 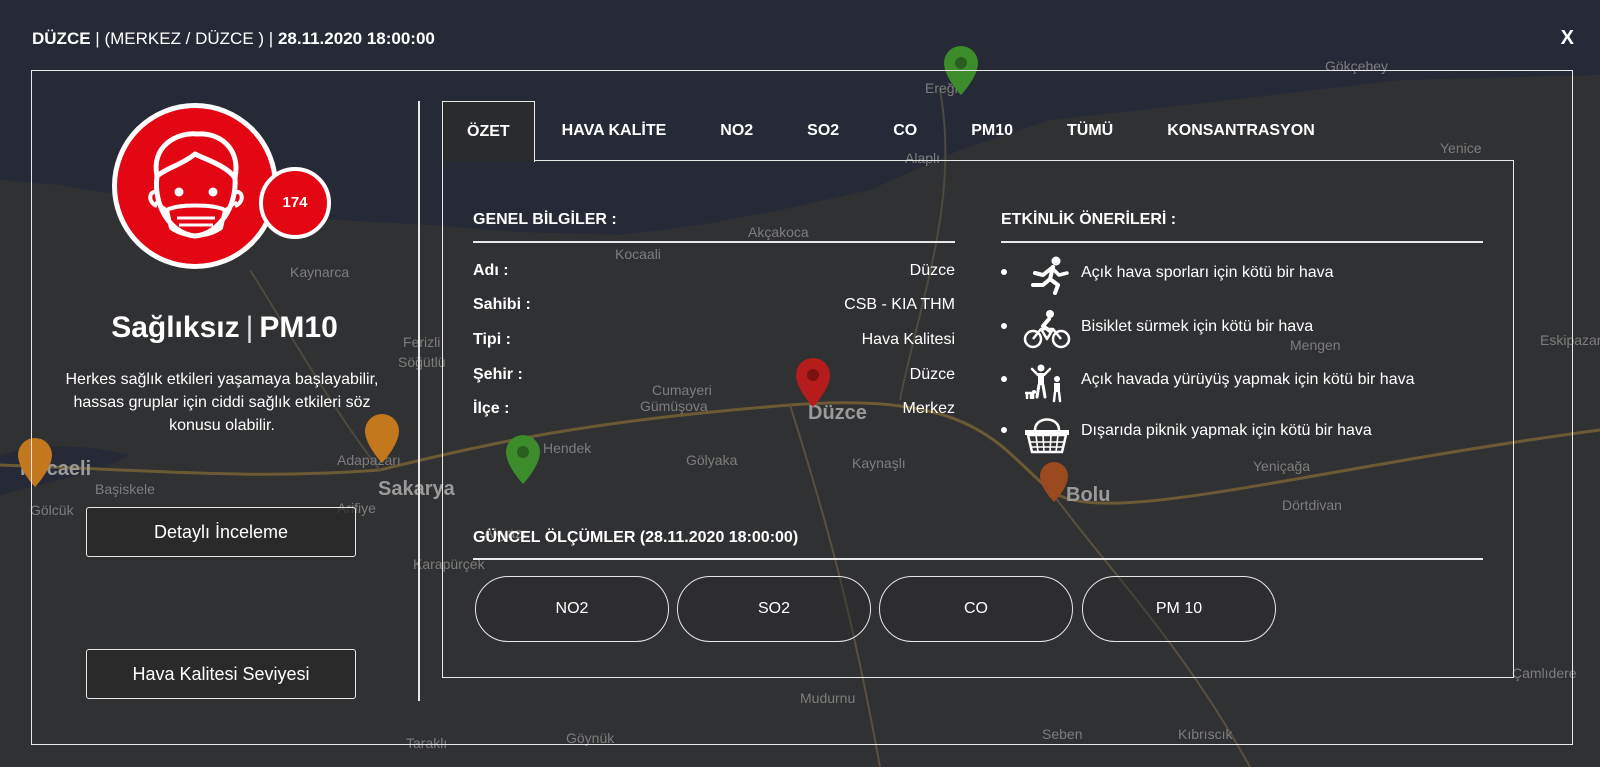 I want to click on status-title: Sağlıksız | PM10, so click(x=224, y=328).